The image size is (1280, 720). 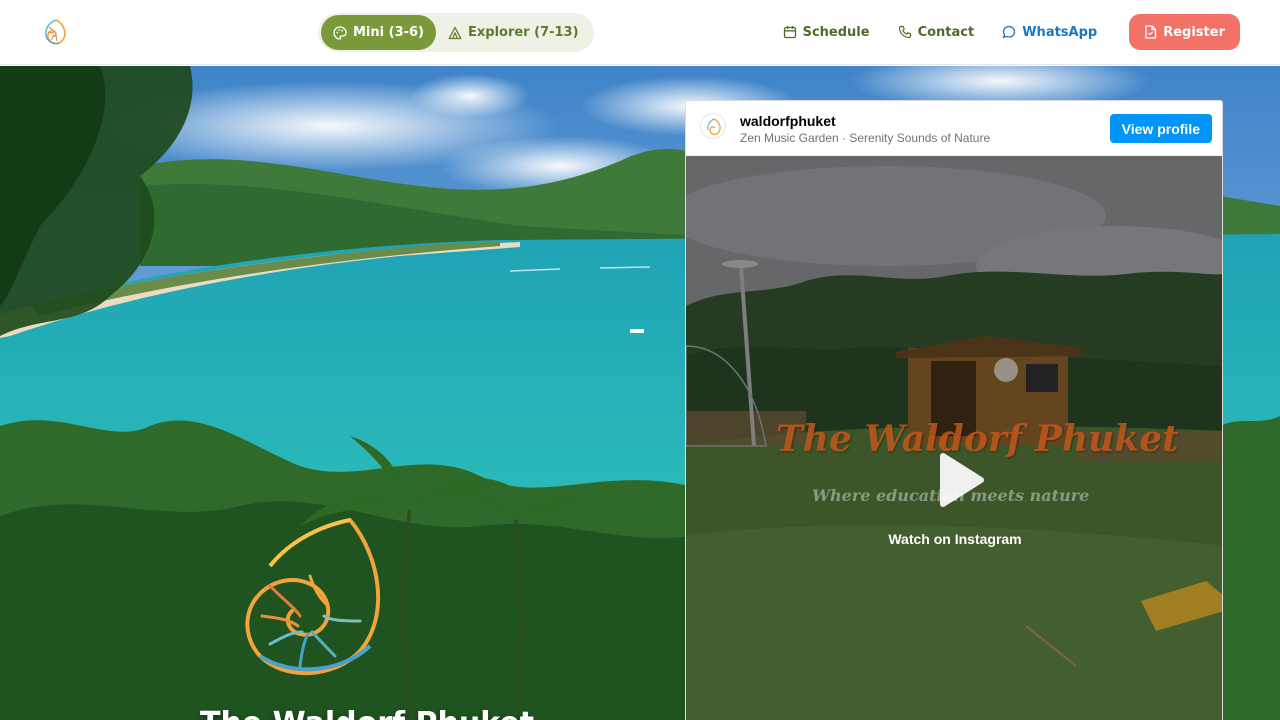 I want to click on nautilus-logo-icon, so click(x=56, y=32).